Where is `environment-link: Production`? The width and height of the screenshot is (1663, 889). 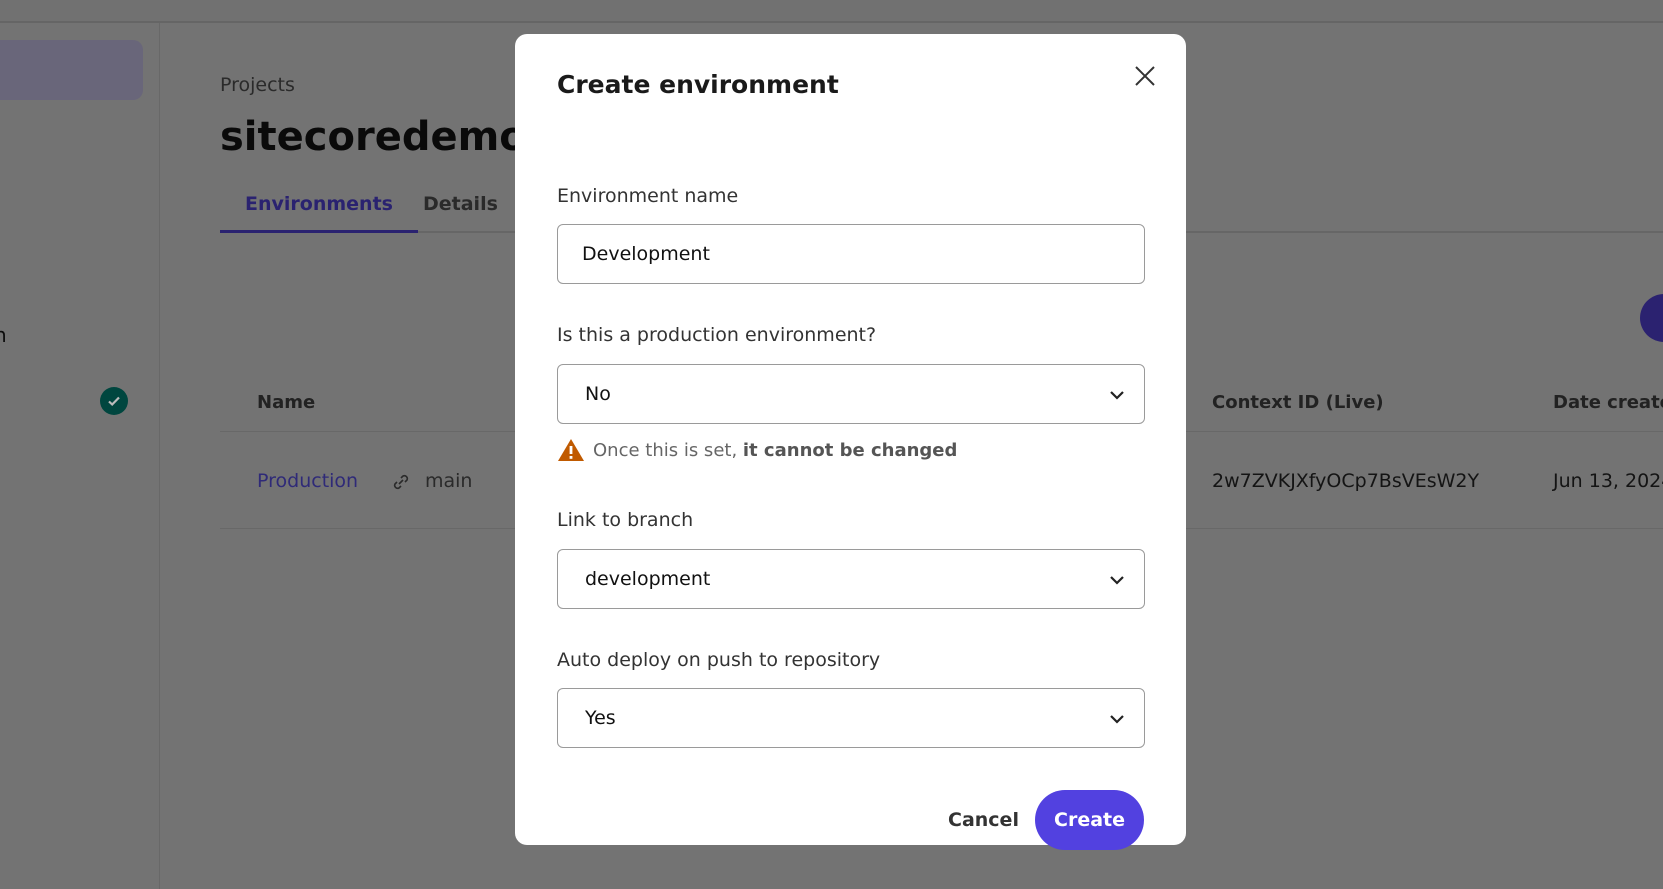
environment-link: Production is located at coordinates (307, 481).